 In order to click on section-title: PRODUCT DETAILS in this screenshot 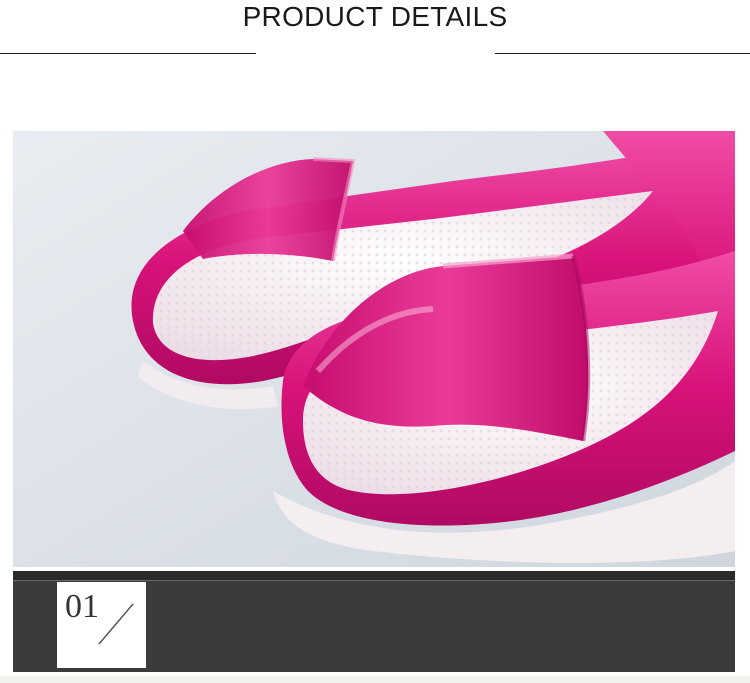, I will do `click(375, 16)`.